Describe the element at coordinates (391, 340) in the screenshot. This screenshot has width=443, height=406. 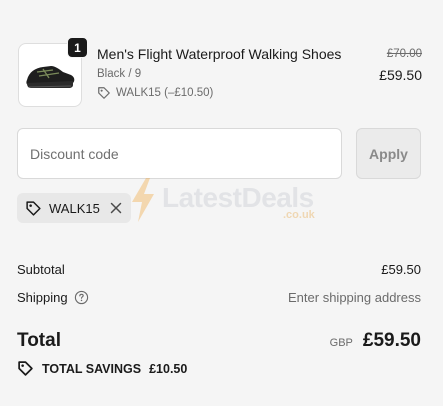
I see `total-amount: £59.50` at that location.